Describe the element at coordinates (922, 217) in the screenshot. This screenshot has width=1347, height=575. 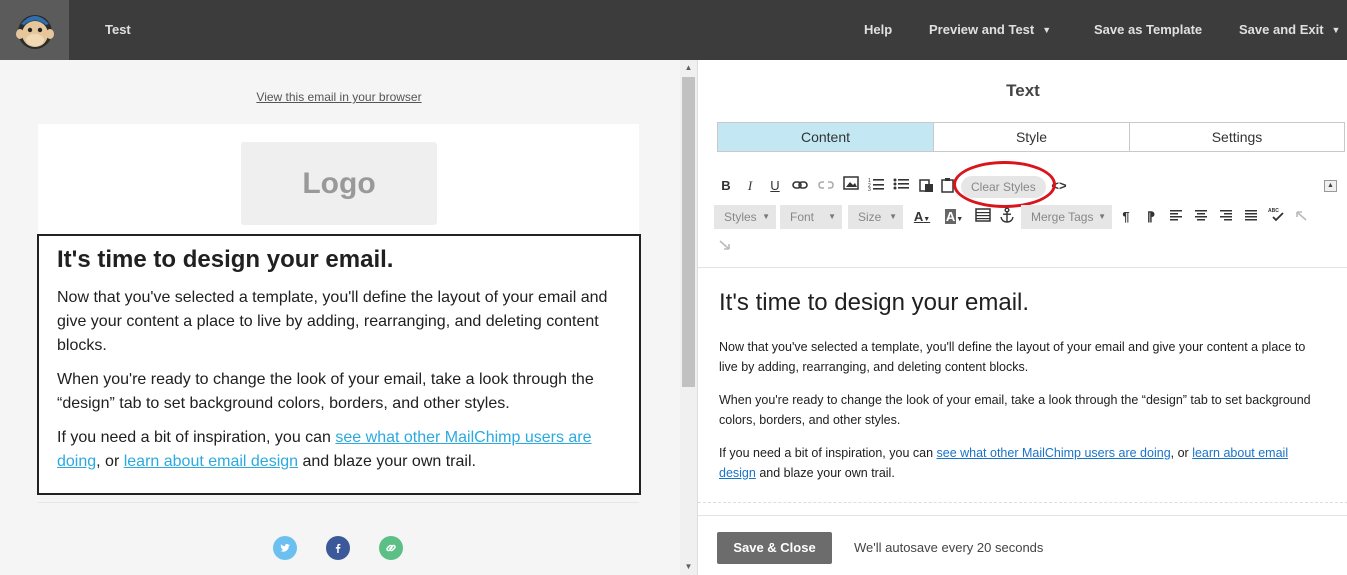
I see `text-color-icon: A▼` at that location.